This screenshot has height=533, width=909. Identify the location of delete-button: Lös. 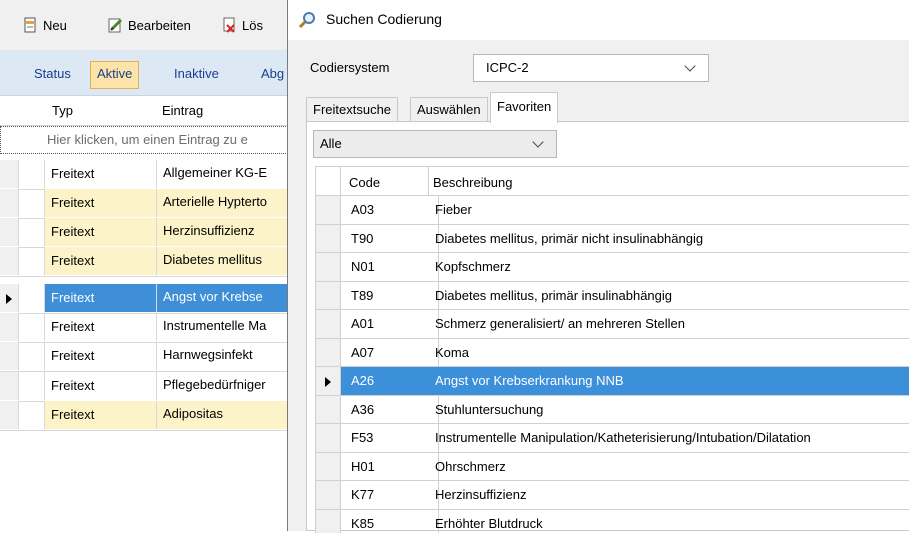
(242, 25).